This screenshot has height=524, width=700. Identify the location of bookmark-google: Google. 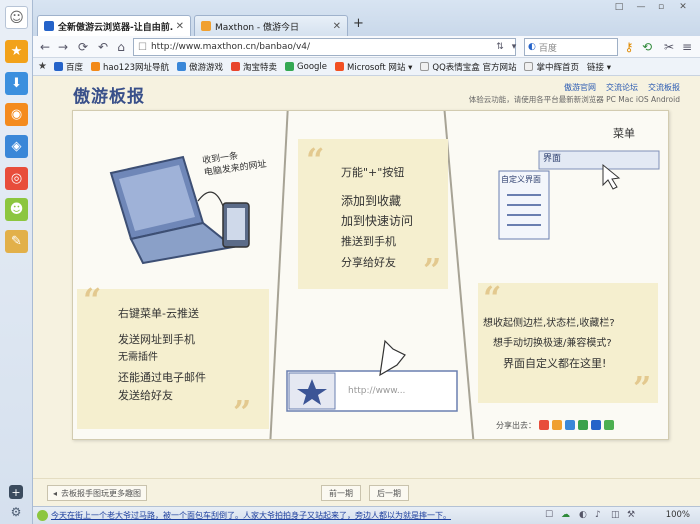
(306, 67).